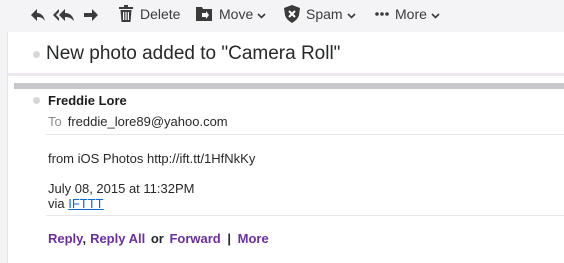 This screenshot has width=564, height=263. I want to click on more-label: More, so click(411, 14).